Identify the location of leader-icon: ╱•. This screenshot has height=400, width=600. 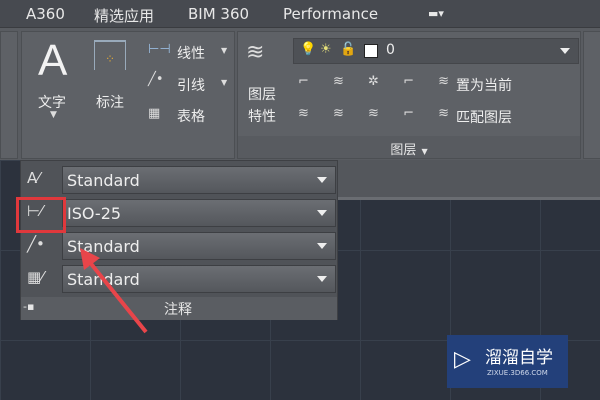
(156, 79).